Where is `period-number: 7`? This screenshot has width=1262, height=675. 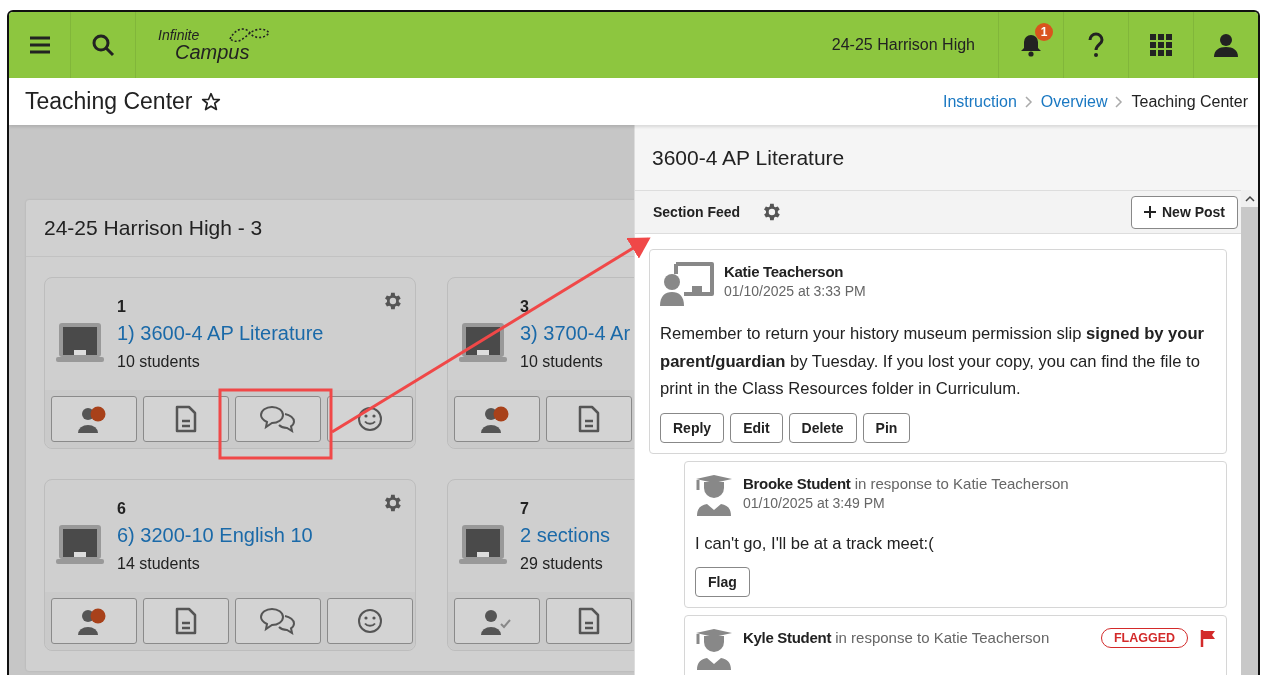 period-number: 7 is located at coordinates (525, 509).